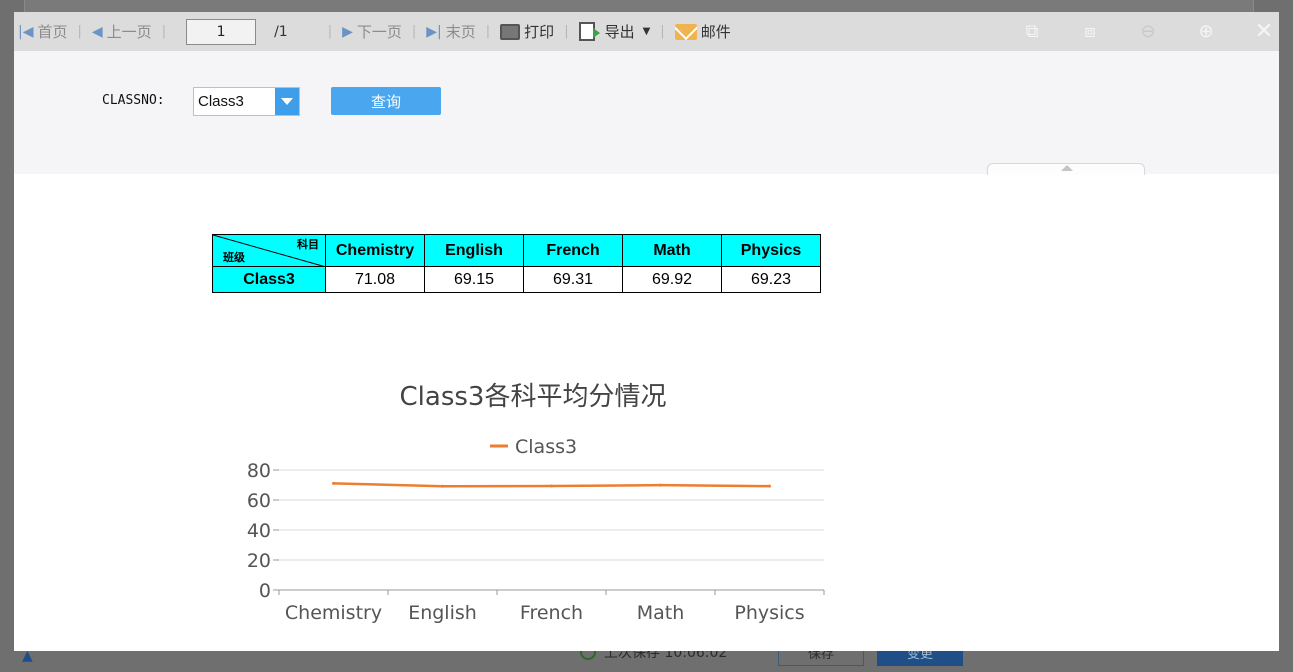 The height and width of the screenshot is (672, 1293). What do you see at coordinates (551, 613) in the screenshot?
I see `x-tick-label: French` at bounding box center [551, 613].